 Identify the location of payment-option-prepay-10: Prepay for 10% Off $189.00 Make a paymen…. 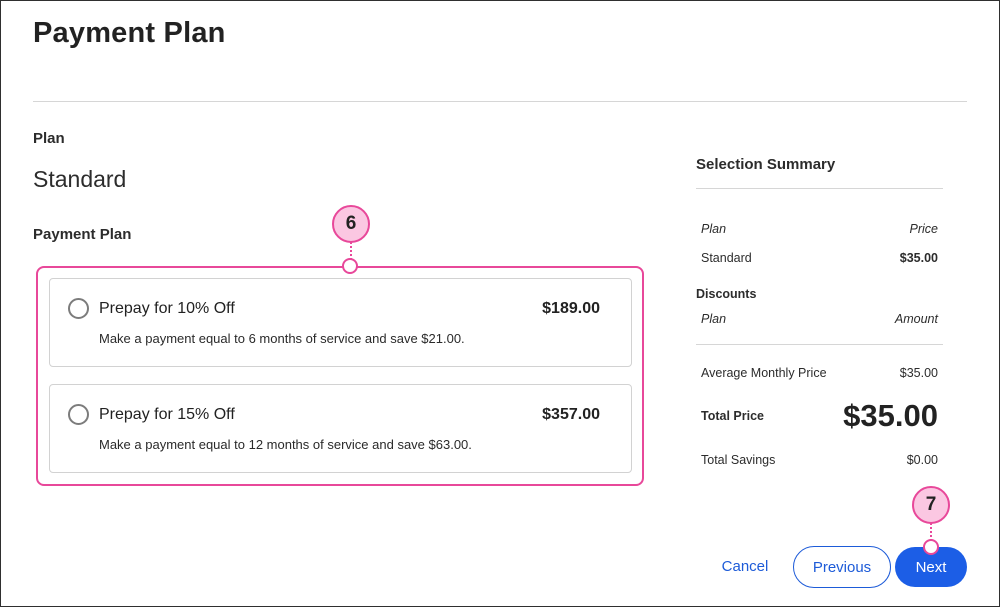
(340, 322).